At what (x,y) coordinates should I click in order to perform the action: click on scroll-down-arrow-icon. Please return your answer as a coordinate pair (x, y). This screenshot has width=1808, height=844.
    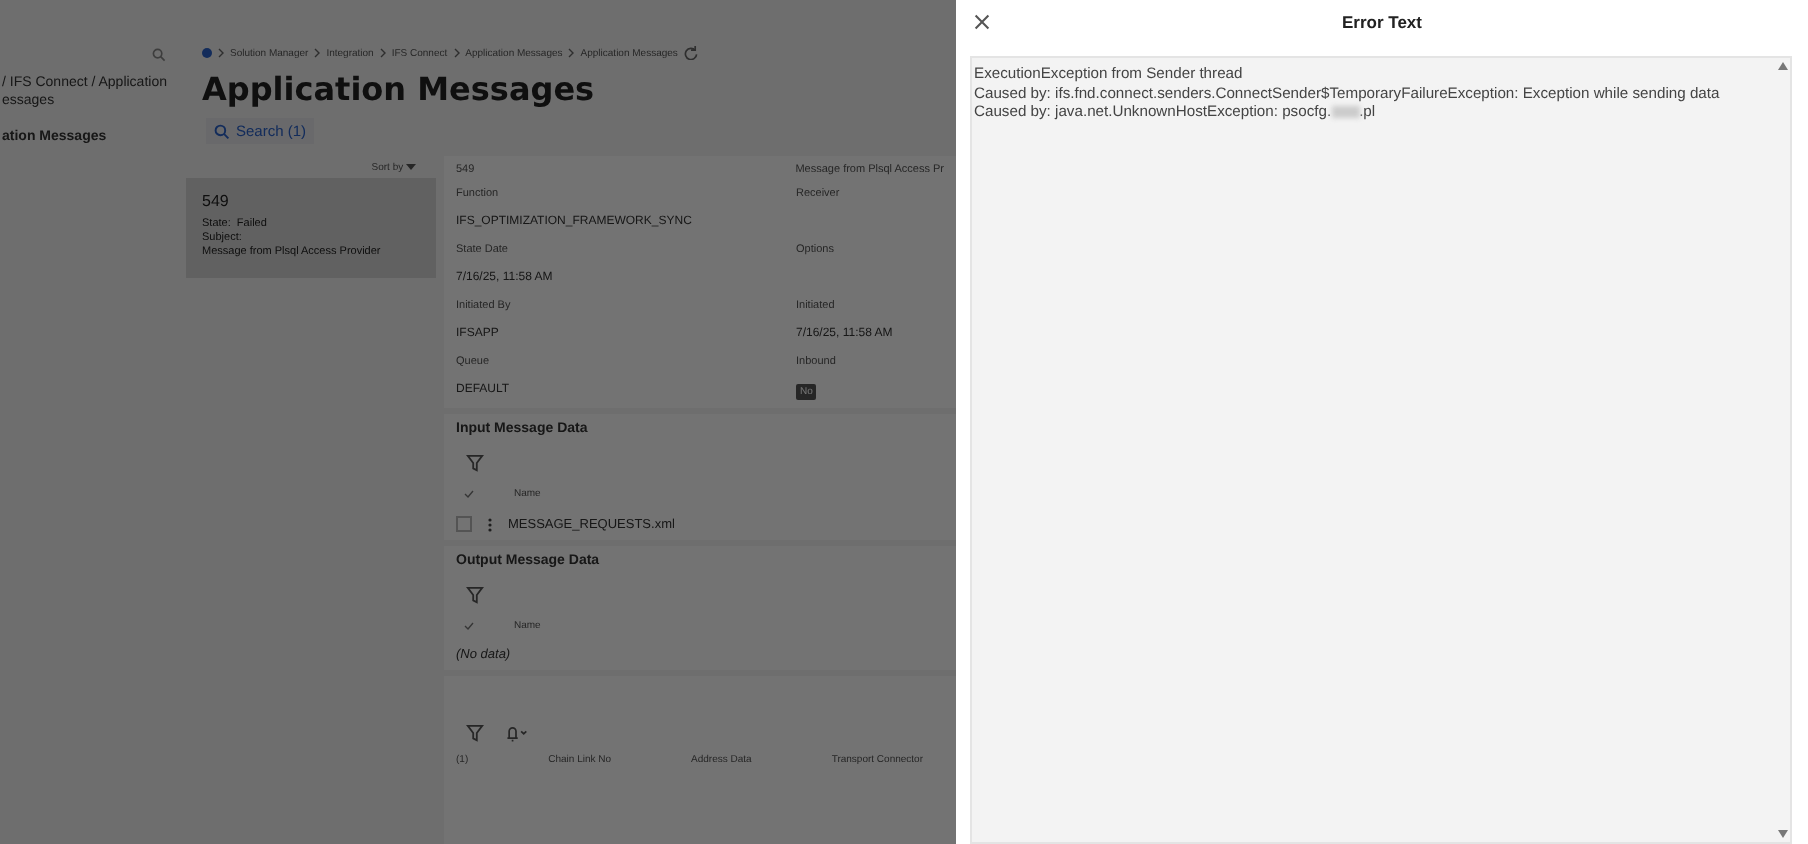
    Looking at the image, I should click on (1782, 834).